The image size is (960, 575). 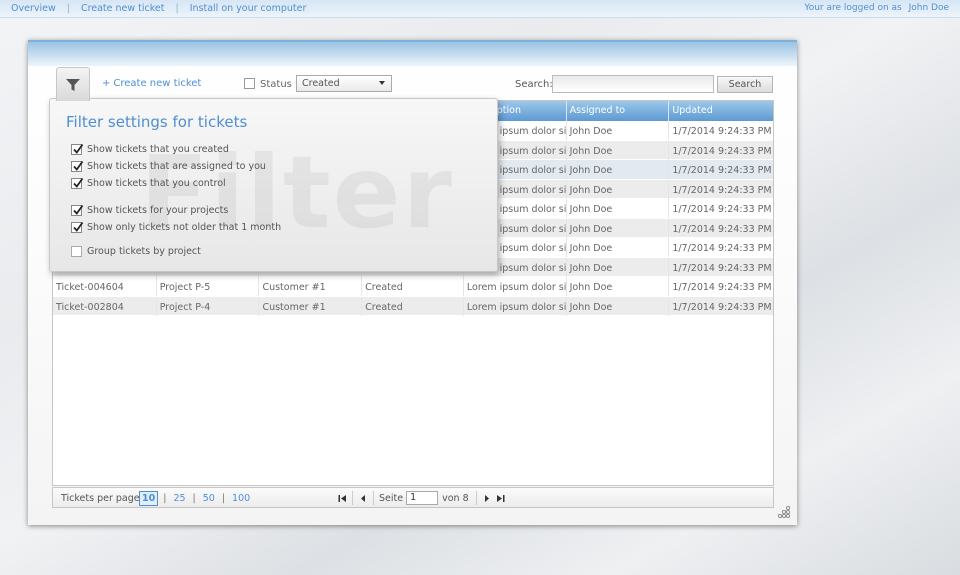 I want to click on filter-option-label: Show tickets that you created, so click(x=158, y=149).